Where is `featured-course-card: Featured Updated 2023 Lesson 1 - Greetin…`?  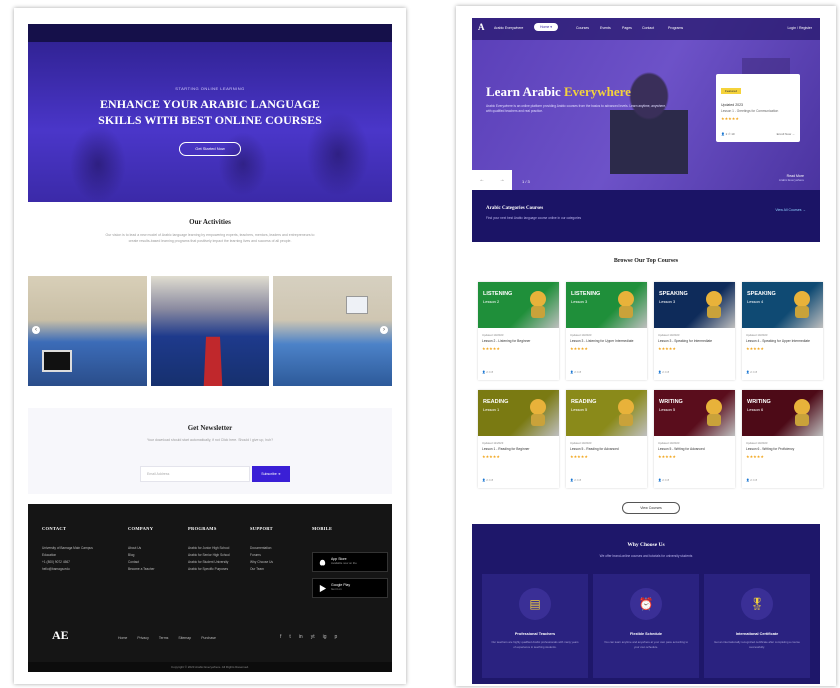
featured-course-card: Featured Updated 2023 Lesson 1 - Greetin… is located at coordinates (758, 108).